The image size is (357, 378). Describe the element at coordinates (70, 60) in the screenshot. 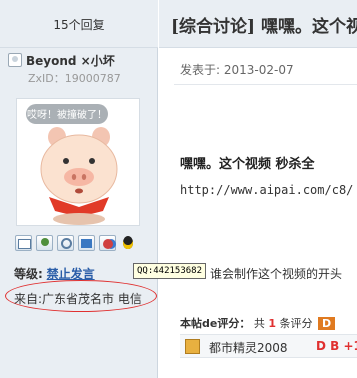

I see `author-username: Beyond ×小坏` at that location.